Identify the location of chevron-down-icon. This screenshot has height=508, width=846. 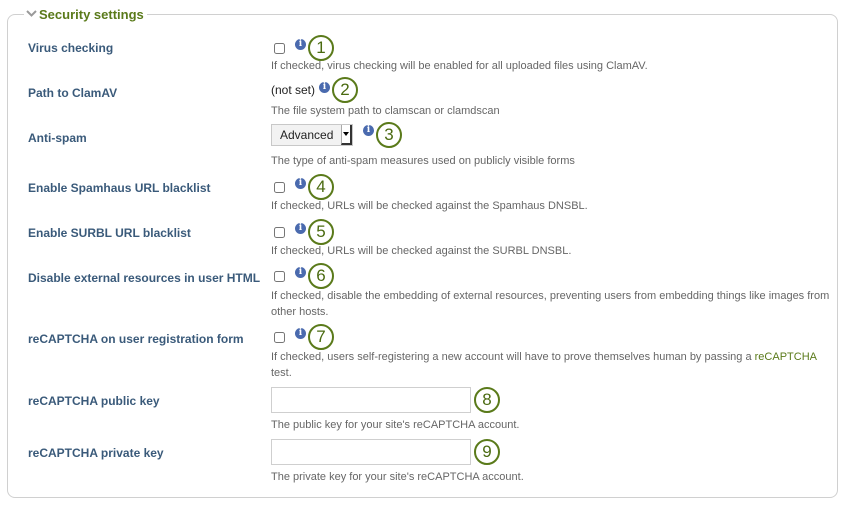
(31, 13).